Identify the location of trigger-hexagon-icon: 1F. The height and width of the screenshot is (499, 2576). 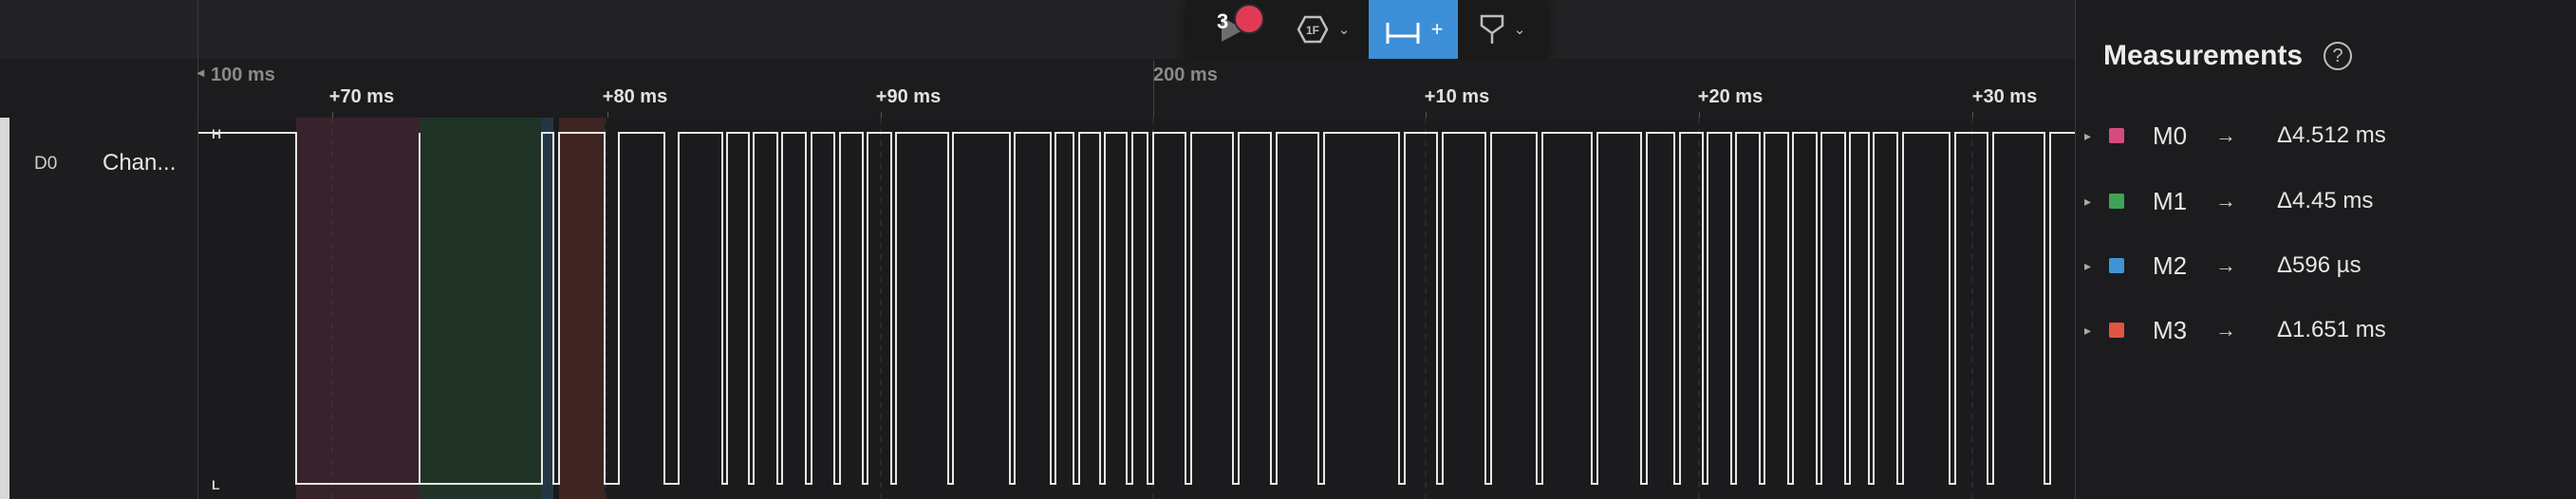
(1313, 29).